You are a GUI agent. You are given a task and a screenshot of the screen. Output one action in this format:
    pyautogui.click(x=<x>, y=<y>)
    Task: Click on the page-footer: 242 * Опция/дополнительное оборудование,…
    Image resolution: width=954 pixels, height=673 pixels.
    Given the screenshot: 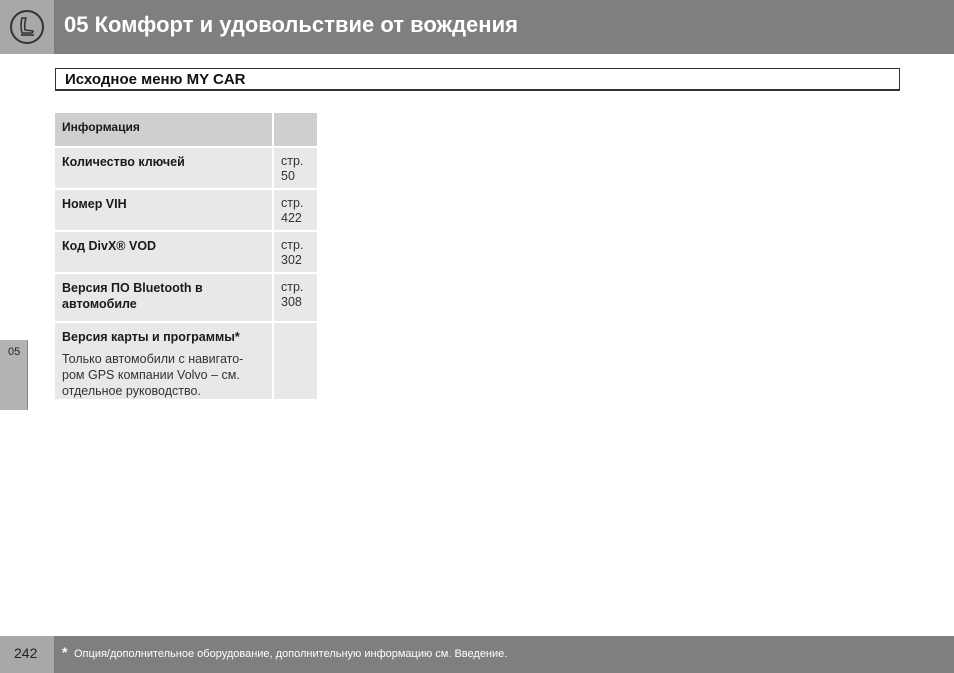 What is the action you would take?
    pyautogui.click(x=477, y=654)
    